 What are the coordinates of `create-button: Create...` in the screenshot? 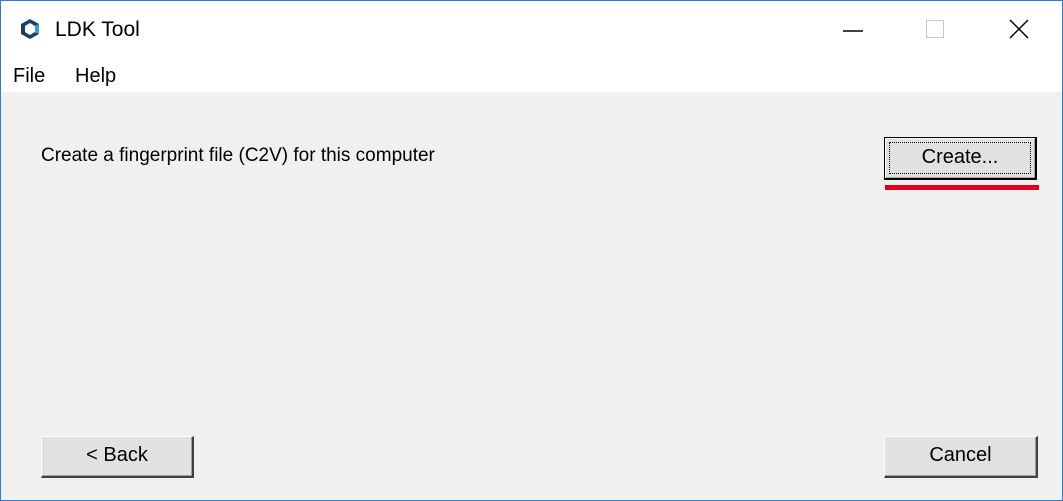 It's located at (960, 158).